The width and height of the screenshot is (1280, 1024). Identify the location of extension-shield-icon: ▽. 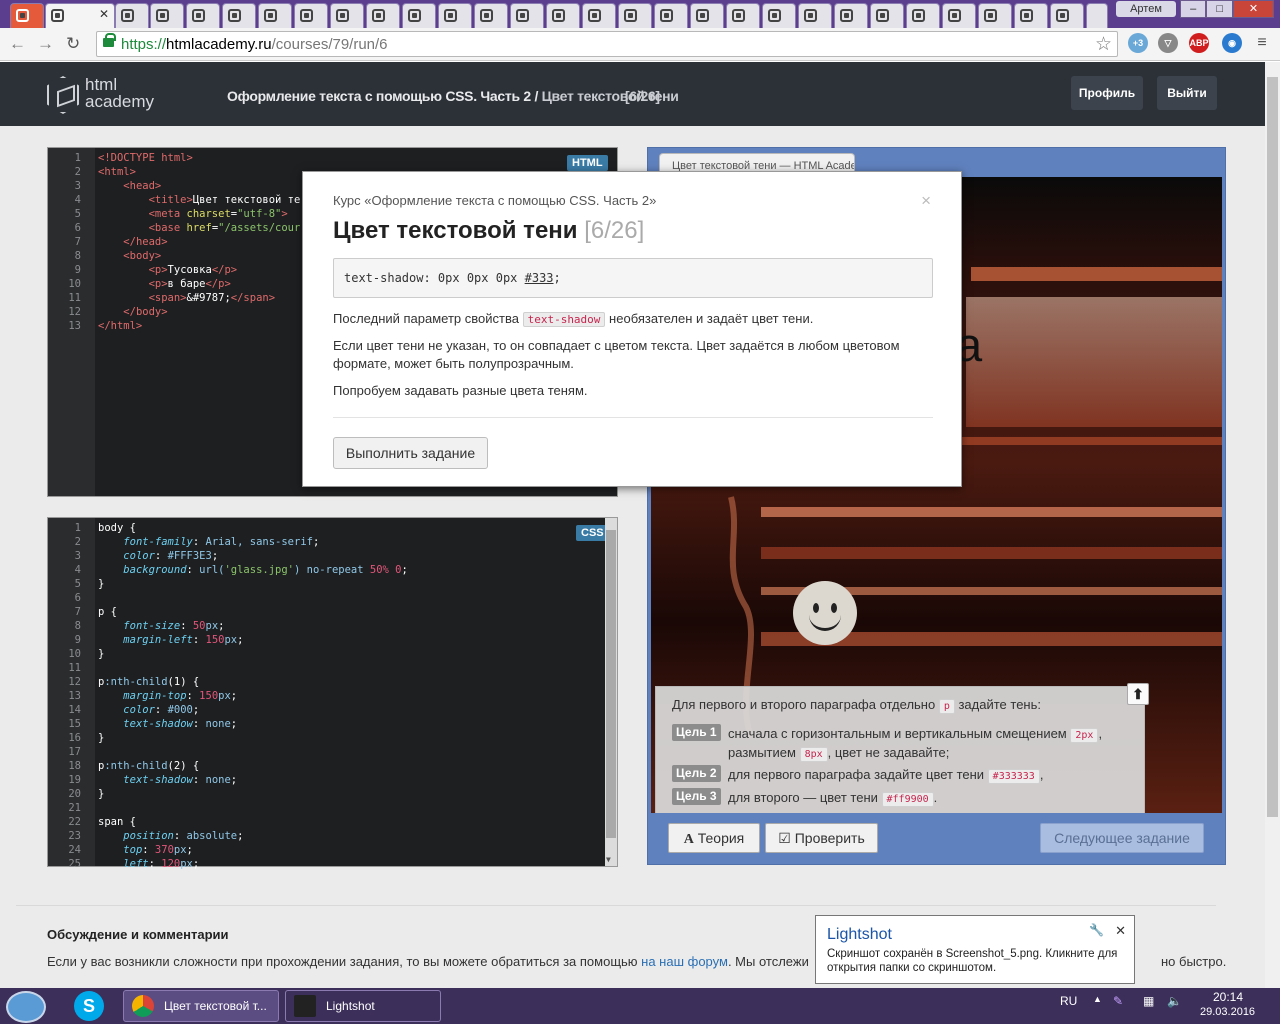
(1168, 43).